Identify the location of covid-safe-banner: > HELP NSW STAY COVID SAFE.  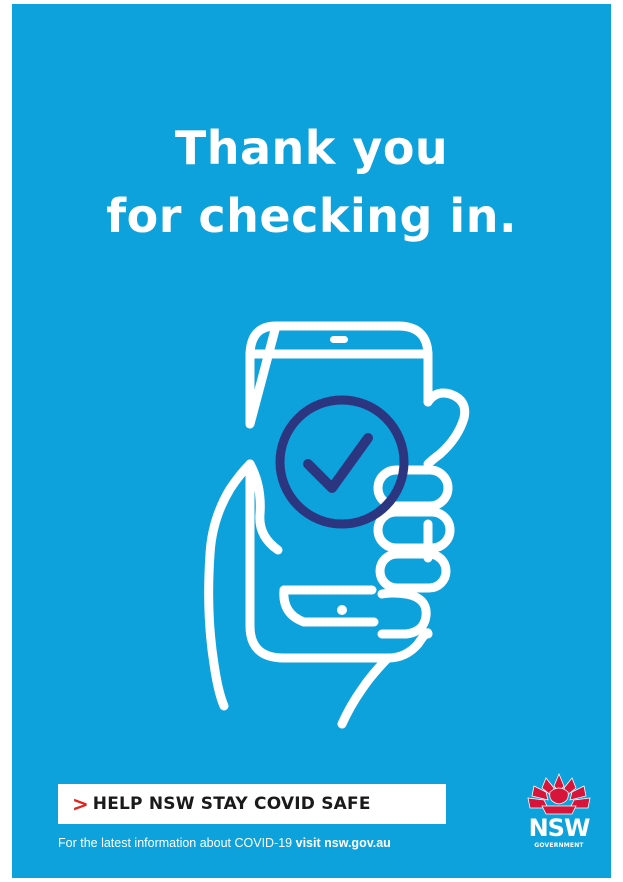
(252, 804).